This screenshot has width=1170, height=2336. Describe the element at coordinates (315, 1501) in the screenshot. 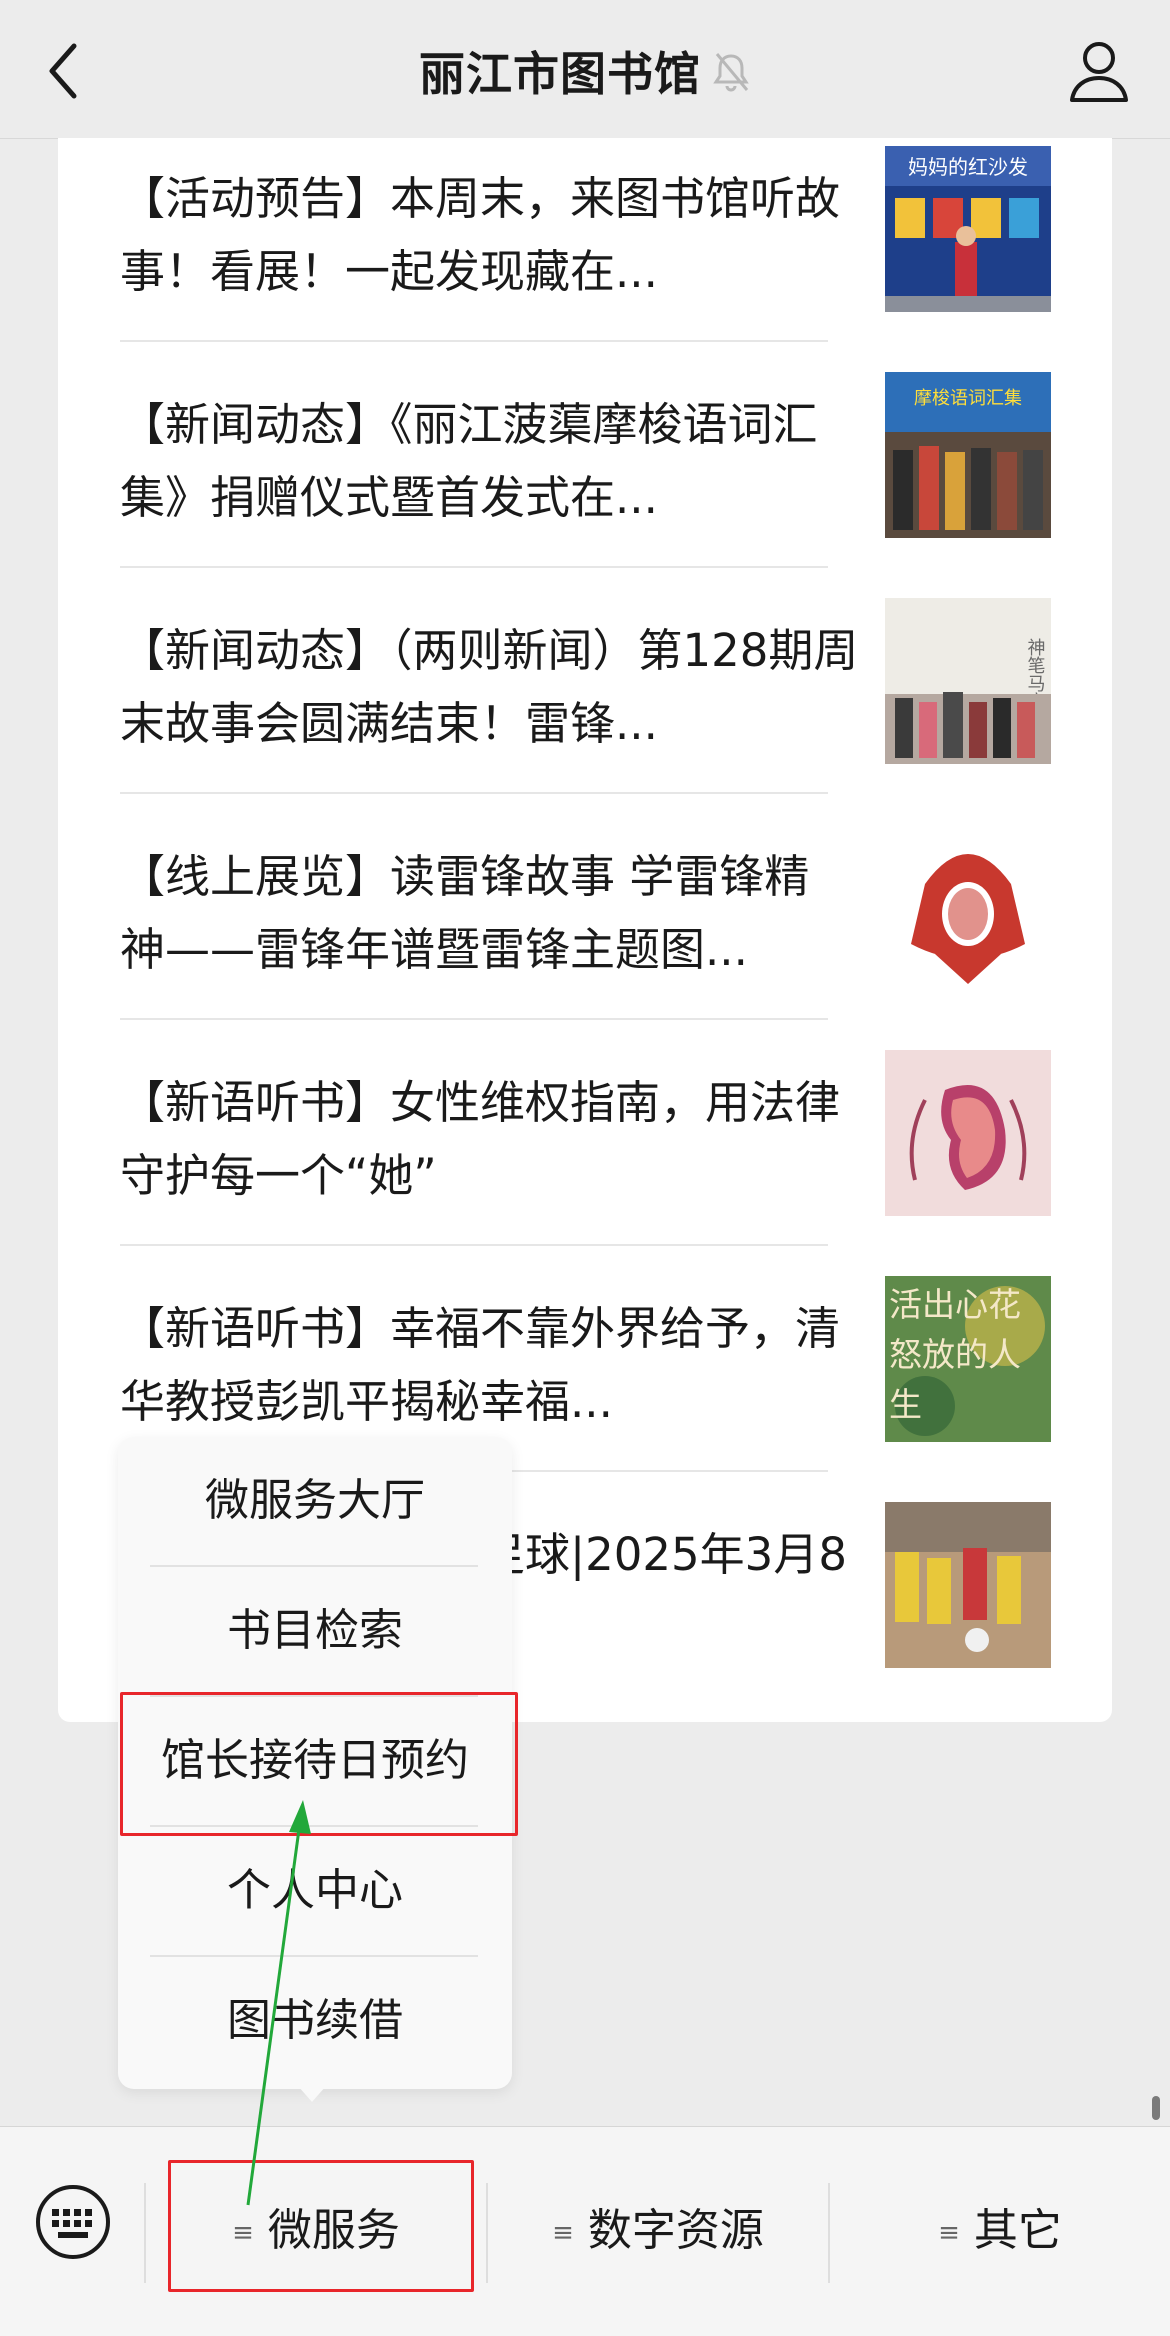

I see `menu-item-service-hall: 微服务大厅` at that location.